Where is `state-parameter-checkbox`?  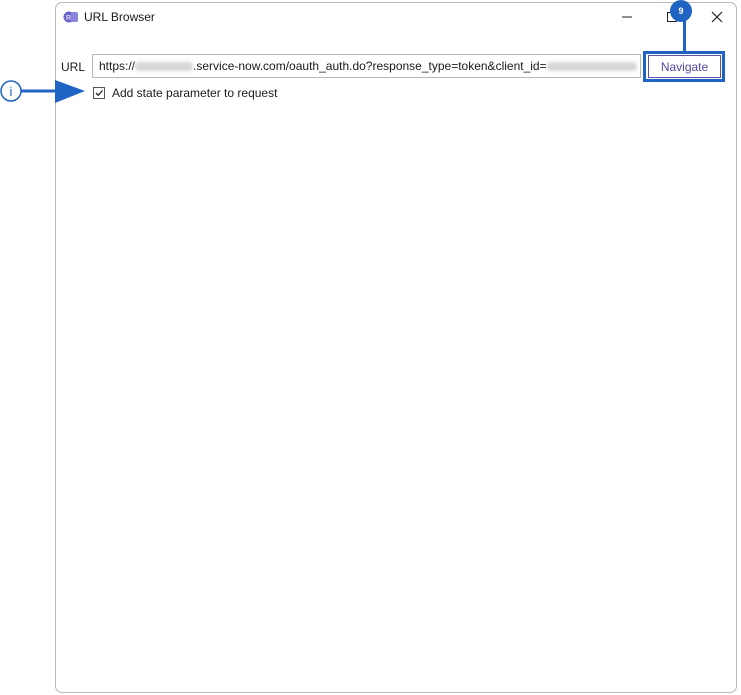 state-parameter-checkbox is located at coordinates (99, 93).